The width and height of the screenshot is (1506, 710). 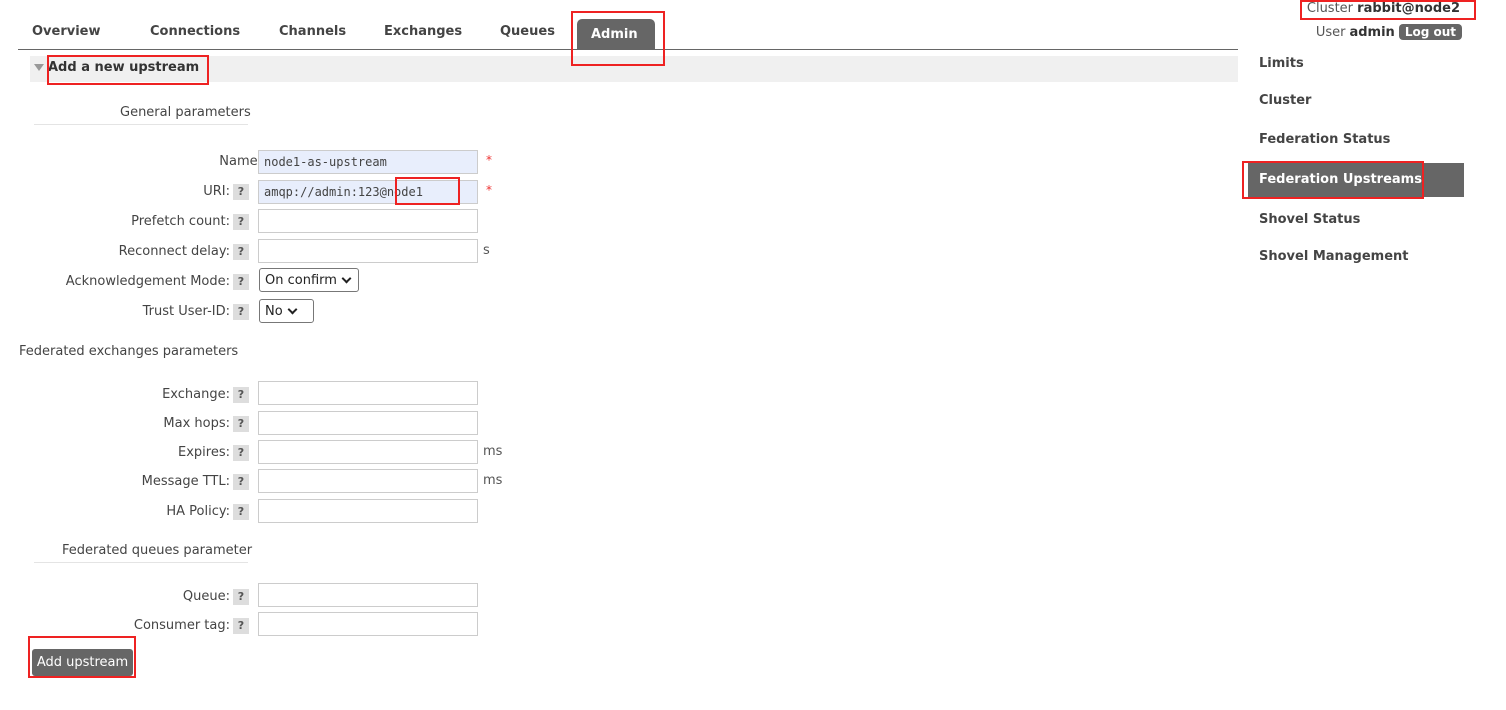 I want to click on menu-item-shovel-management: Shovel Management, so click(x=1356, y=257).